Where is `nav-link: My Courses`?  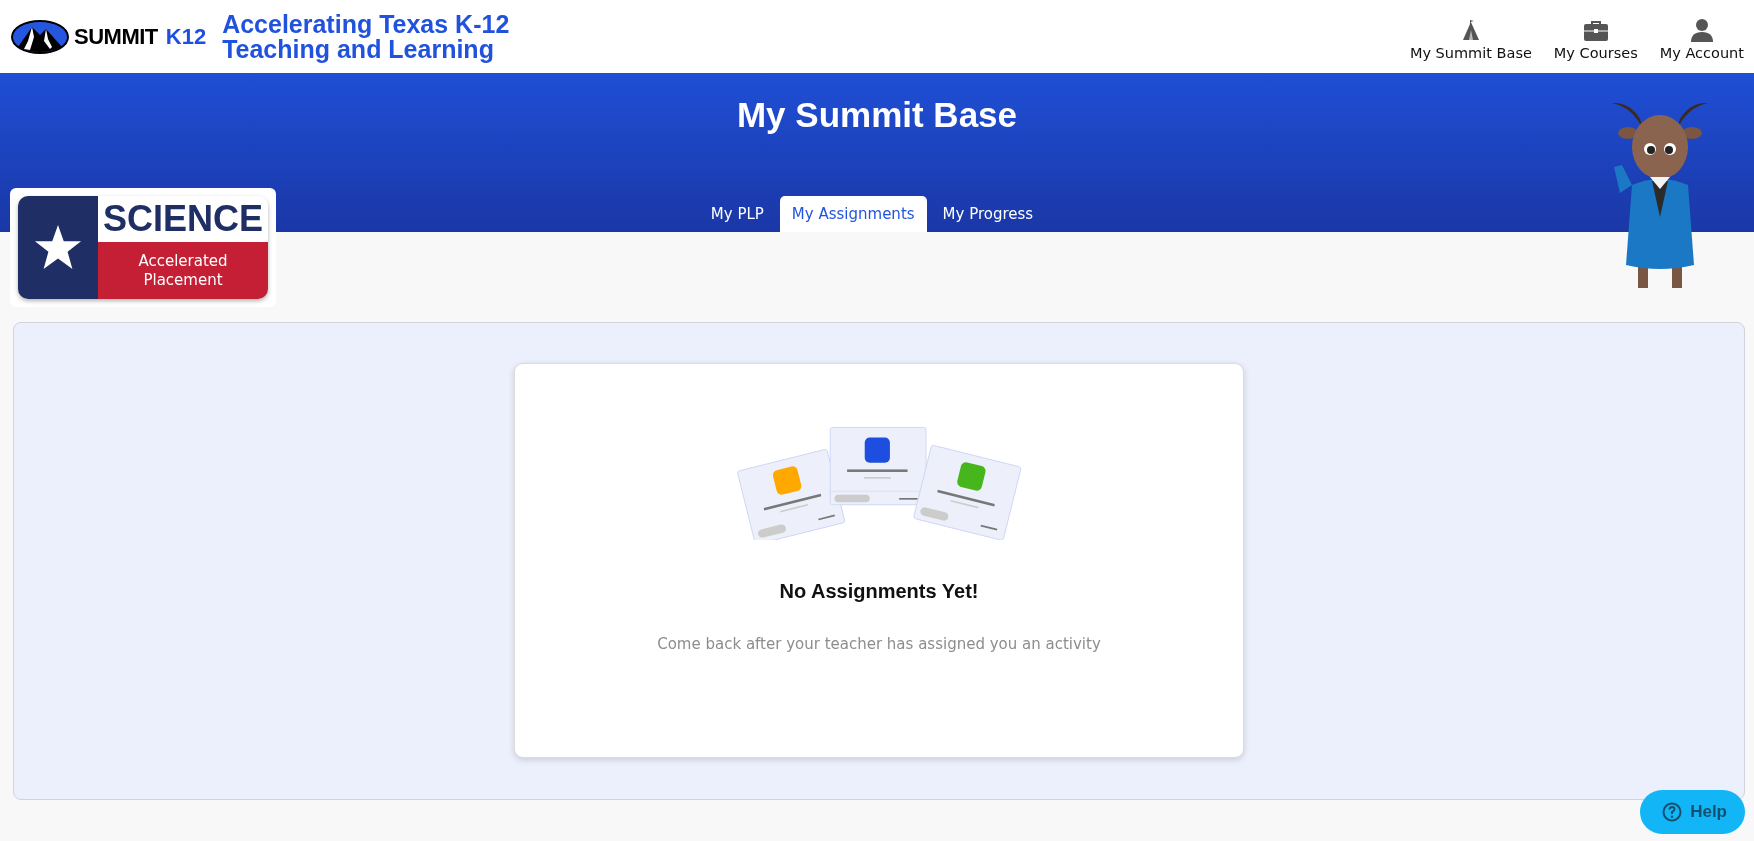
nav-link: My Courses is located at coordinates (1595, 40).